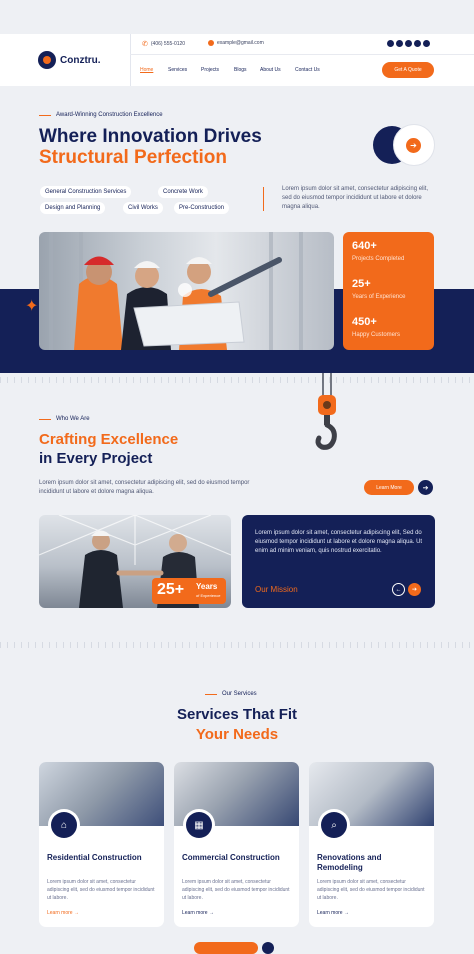 The width and height of the screenshot is (474, 954). What do you see at coordinates (130, 60) in the screenshot?
I see `header-divider` at bounding box center [130, 60].